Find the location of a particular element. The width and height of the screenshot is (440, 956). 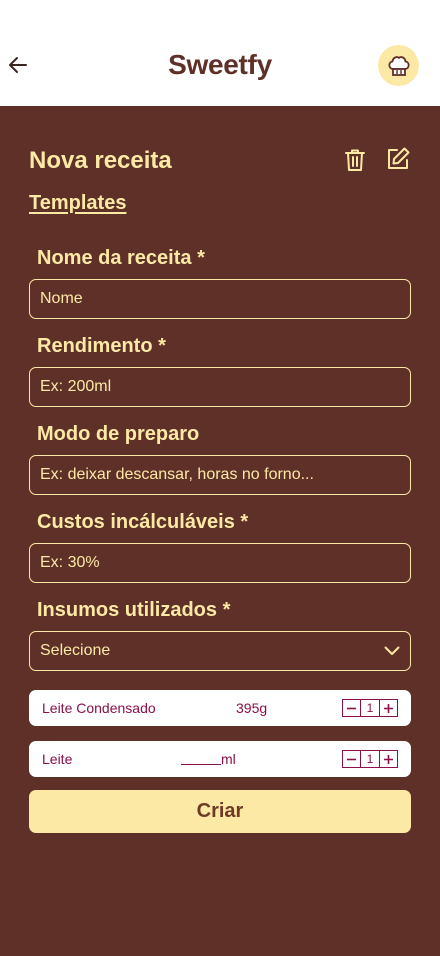

profile-avatar is located at coordinates (398, 65).